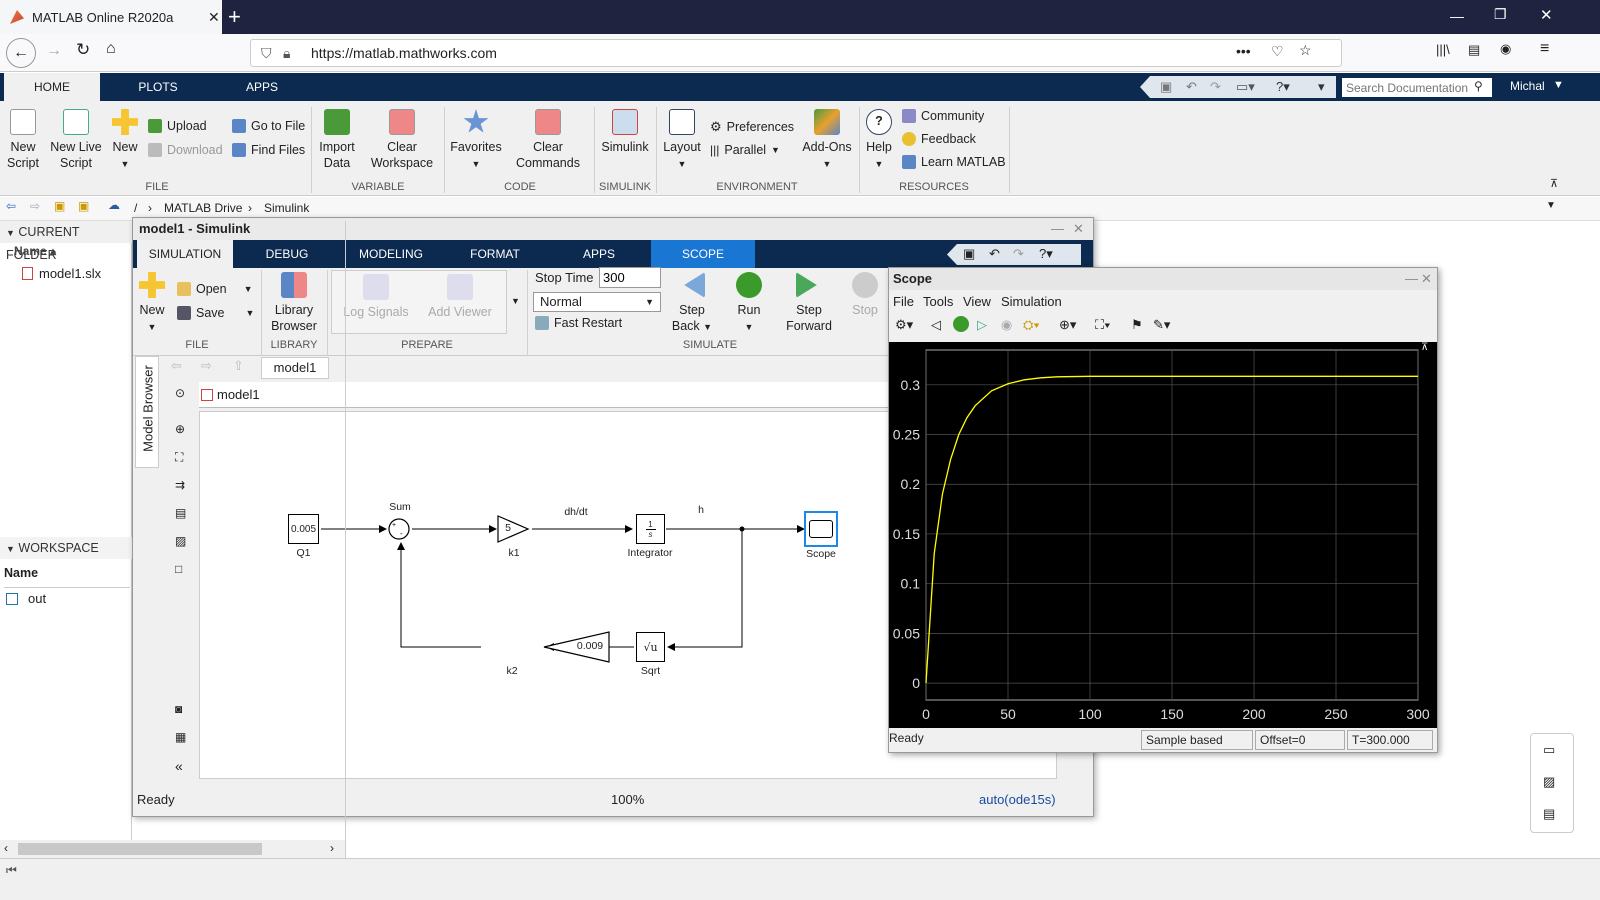 The image size is (1600, 900). Describe the element at coordinates (83, 206) in the screenshot. I see `browse-folder-icon: ▣` at that location.